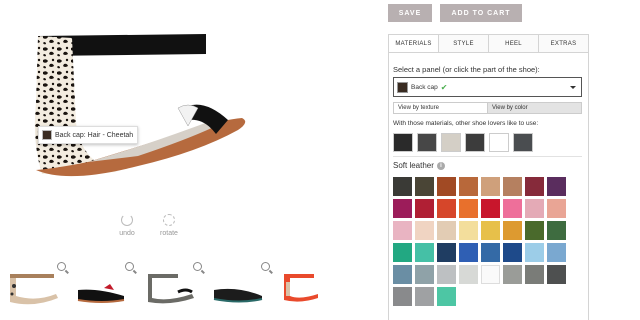 This screenshot has height=320, width=640. Describe the element at coordinates (413, 43) in the screenshot. I see `tab-materials: MATERIALS` at that location.